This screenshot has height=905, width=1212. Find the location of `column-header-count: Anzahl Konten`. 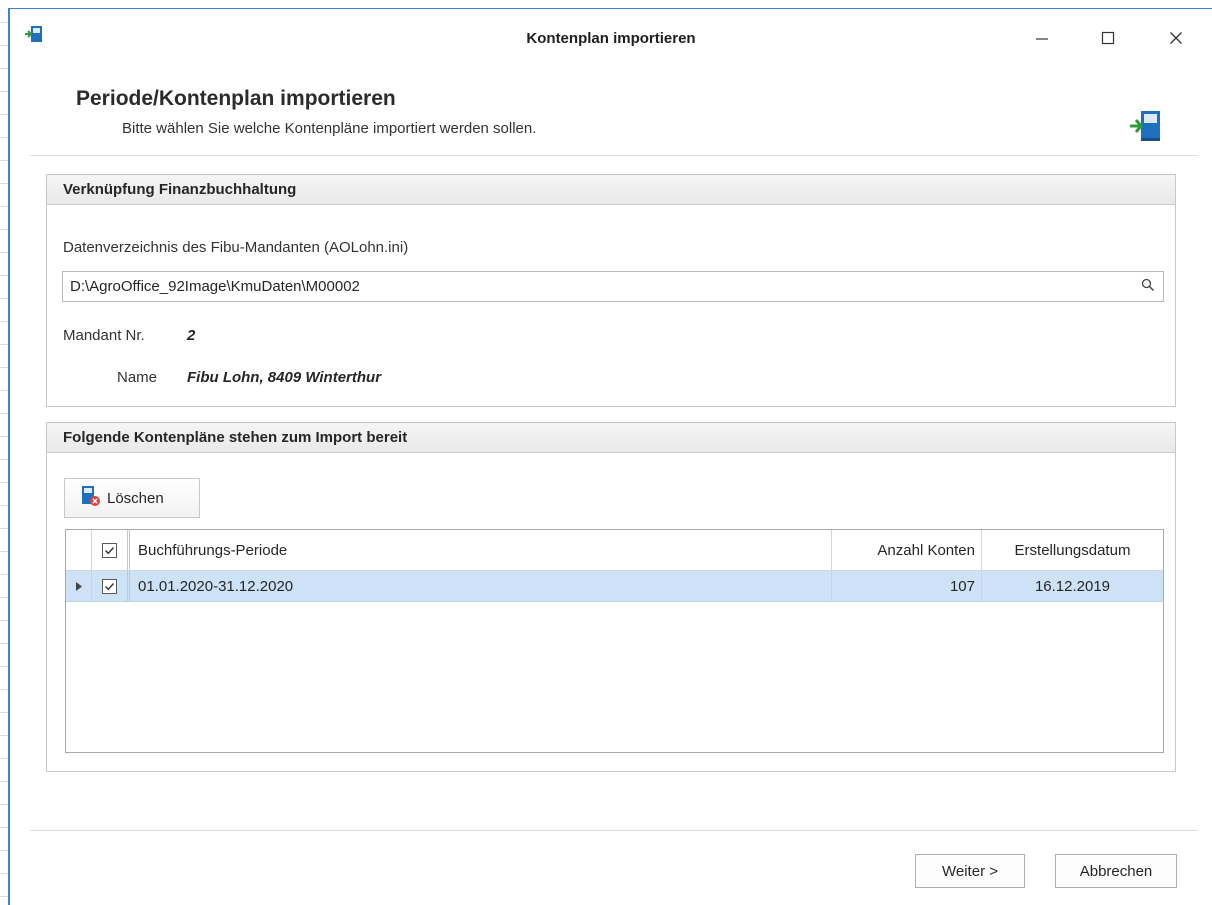

column-header-count: Anzahl Konten is located at coordinates (907, 550).